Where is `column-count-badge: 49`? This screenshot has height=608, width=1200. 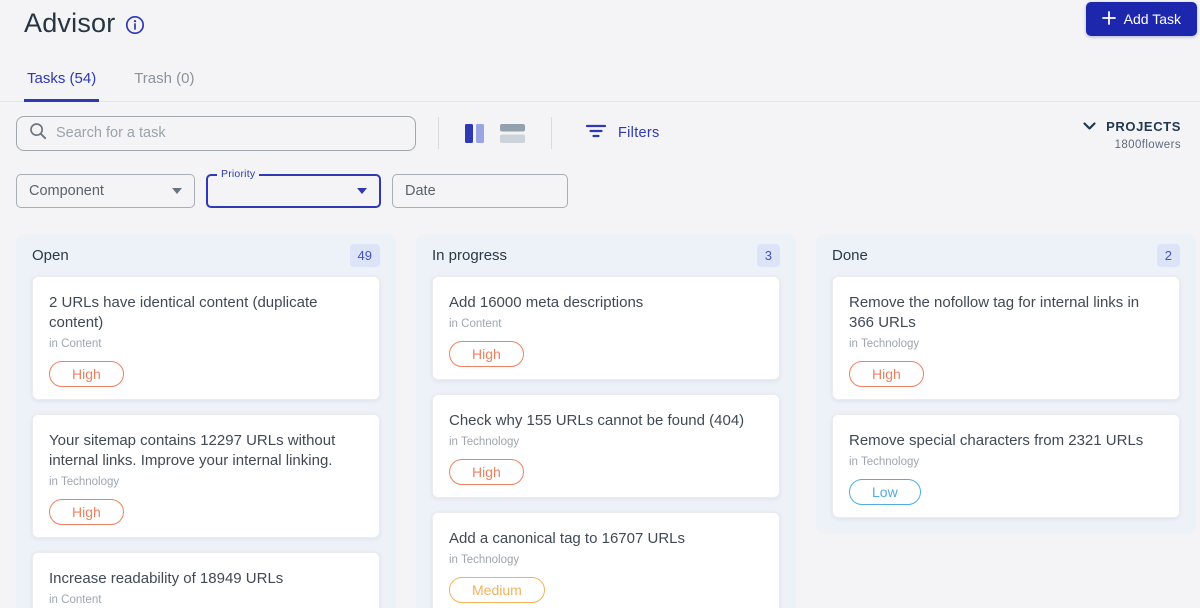 column-count-badge: 49 is located at coordinates (364, 255).